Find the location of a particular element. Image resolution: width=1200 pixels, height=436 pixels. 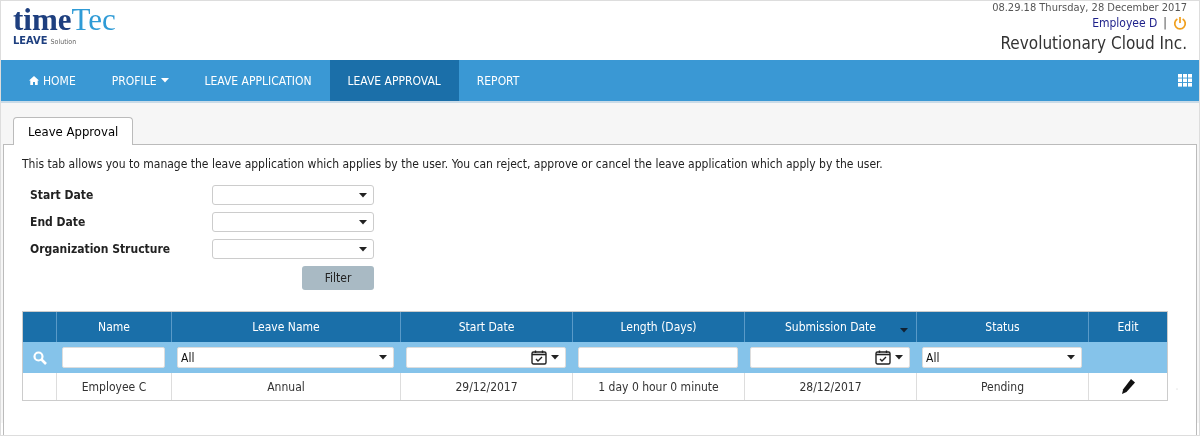

nav-item: REPORT is located at coordinates (498, 80).